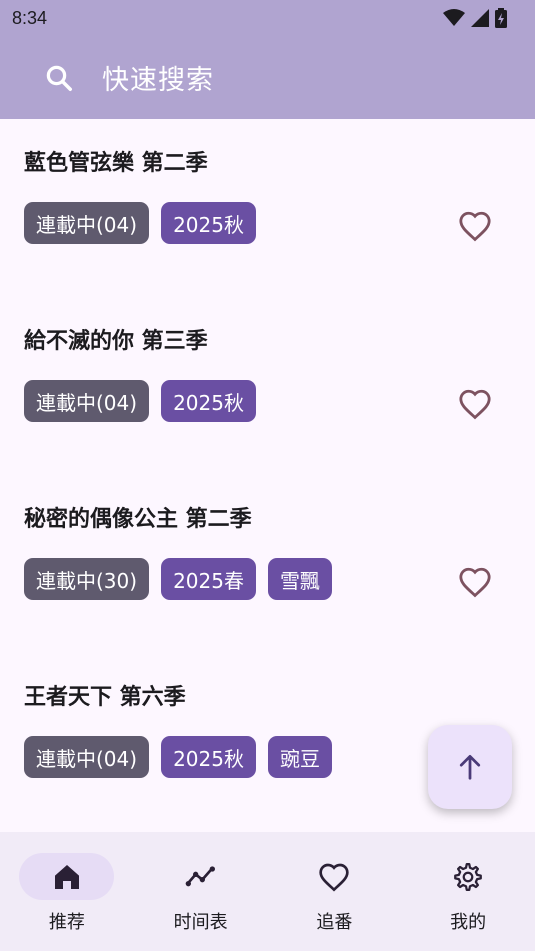 This screenshot has height=951, width=535. I want to click on nav-item-following: 追番, so click(335, 891).